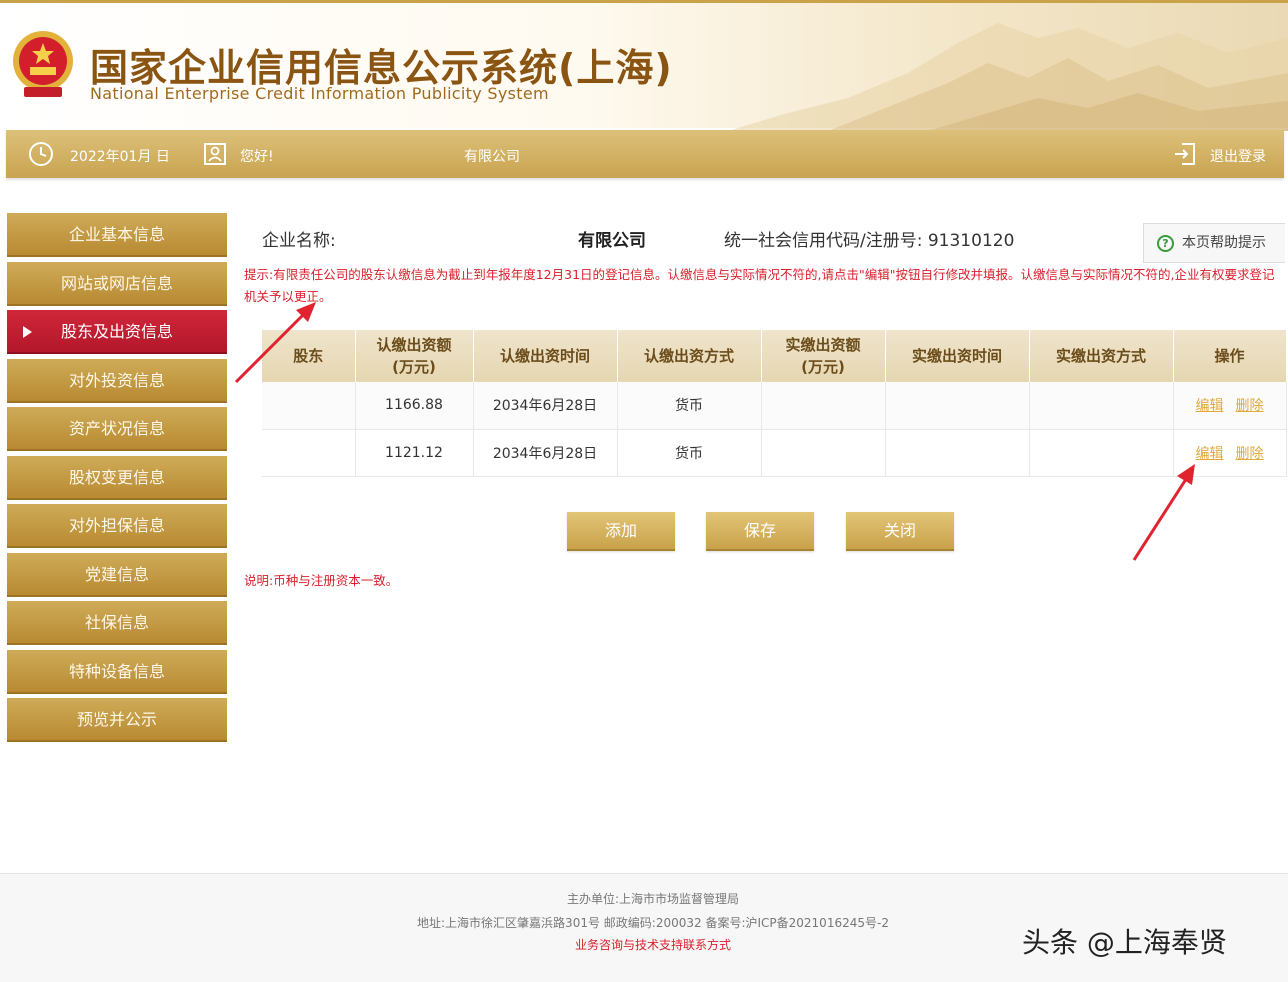 This screenshot has width=1288, height=982. What do you see at coordinates (414, 356) in the screenshot?
I see `header-subscribed-amount: 认缴出资额 (万元)` at bounding box center [414, 356].